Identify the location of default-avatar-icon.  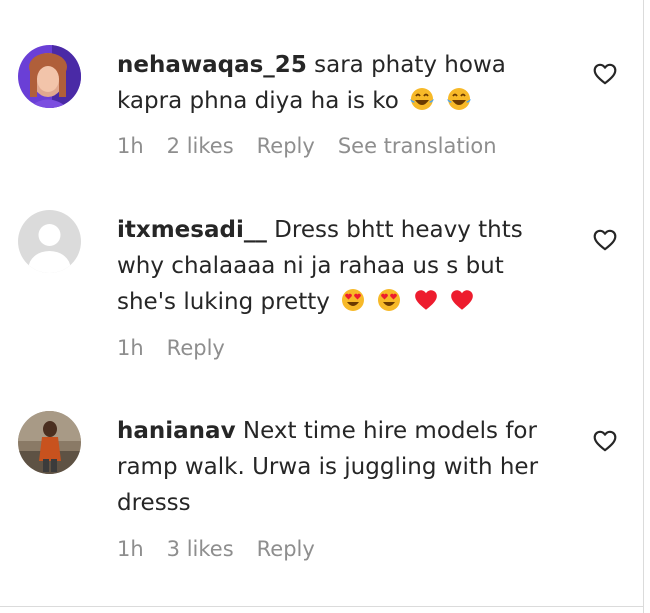
(49, 241).